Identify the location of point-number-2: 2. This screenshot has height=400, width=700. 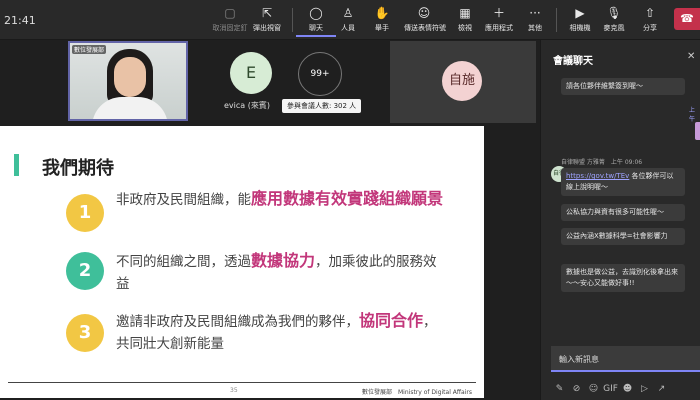
(85, 271).